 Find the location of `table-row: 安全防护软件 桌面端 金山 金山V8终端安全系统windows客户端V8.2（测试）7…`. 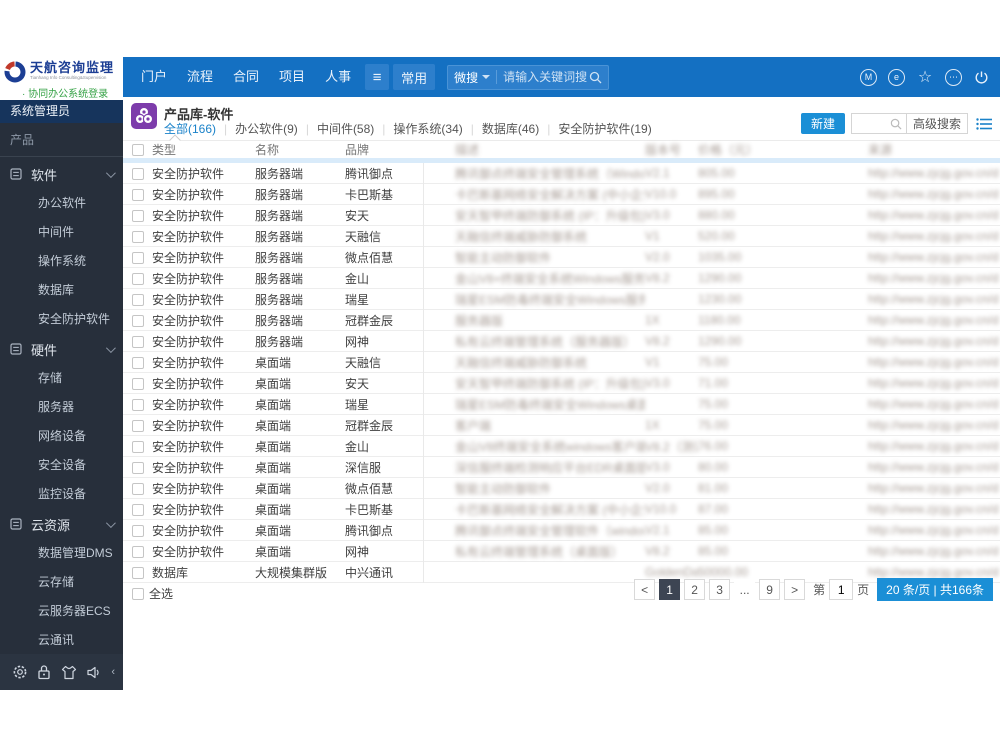

table-row: 安全防护软件 桌面端 金山 金山V8终端安全系统windows客户端V8.2（测试）7… is located at coordinates (561, 446).